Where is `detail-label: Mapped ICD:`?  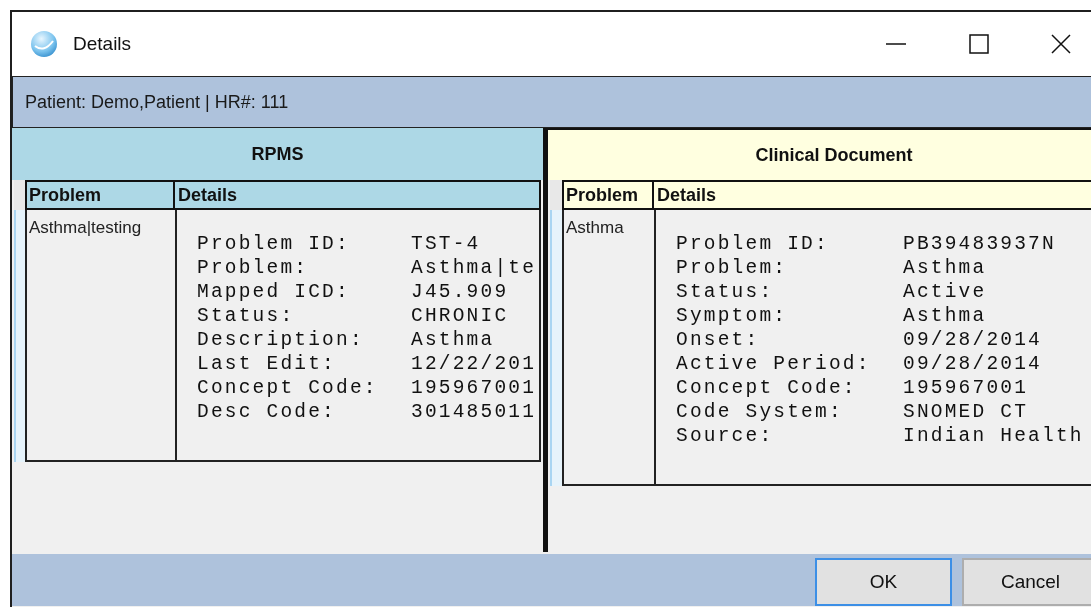 detail-label: Mapped ICD: is located at coordinates (274, 292).